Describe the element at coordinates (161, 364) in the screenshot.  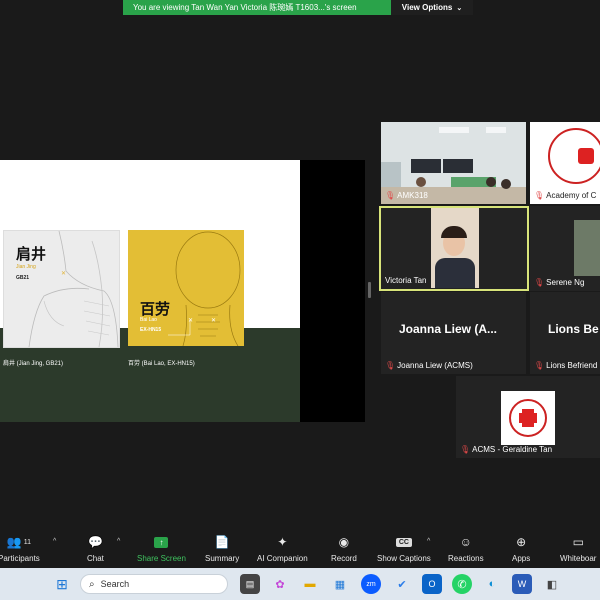
I see `card2-caption: 百劳 (Bai Lao, EX-HN15)` at that location.